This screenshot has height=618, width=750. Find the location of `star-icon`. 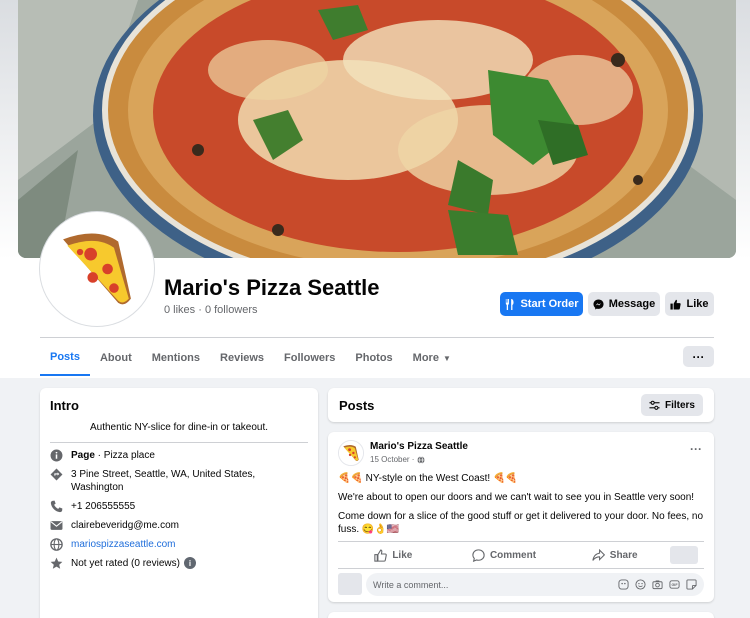

star-icon is located at coordinates (56, 563).